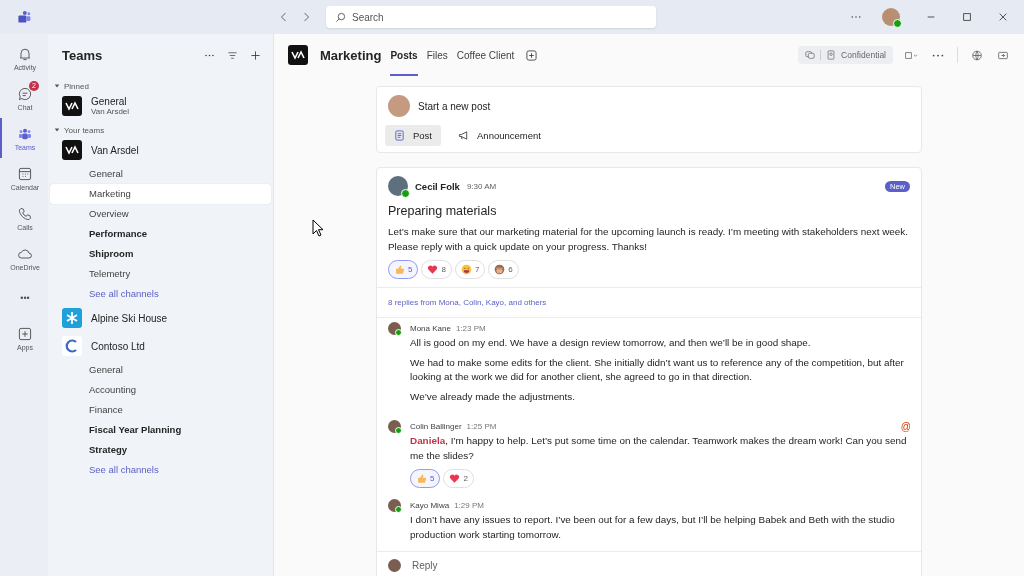  What do you see at coordinates (160, 450) in the screenshot?
I see `channel-item: Strategy` at bounding box center [160, 450].